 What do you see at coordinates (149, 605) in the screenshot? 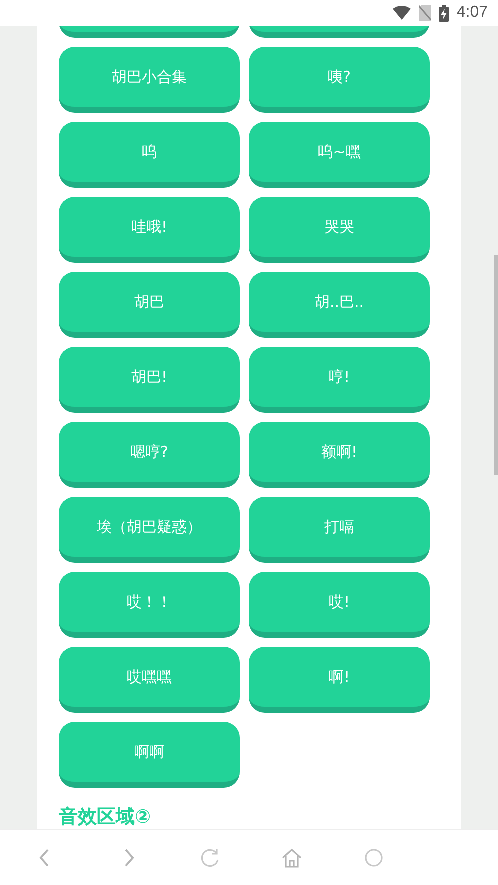
I see `sound-button: 哎！！` at bounding box center [149, 605].